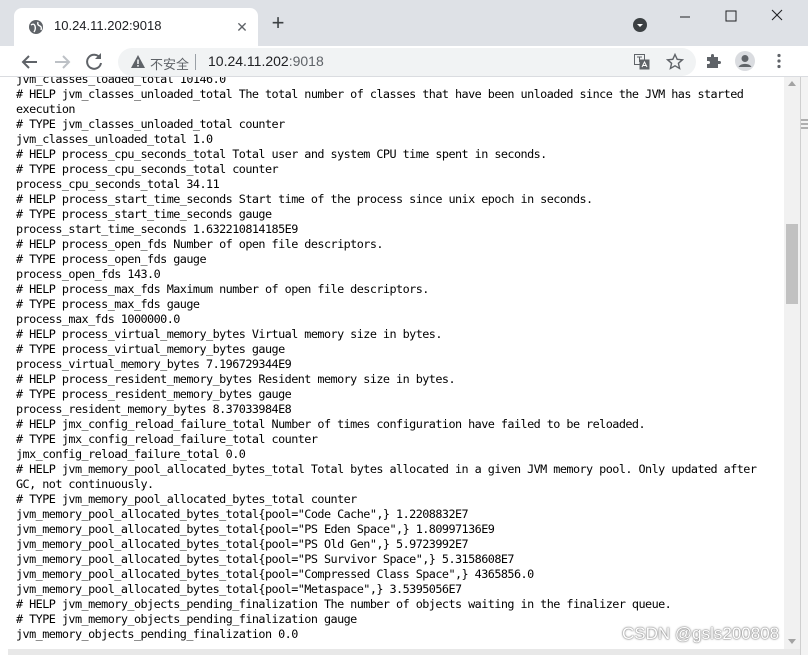 The image size is (808, 655). Describe the element at coordinates (404, 652) in the screenshot. I see `window-bottom-edge` at that location.